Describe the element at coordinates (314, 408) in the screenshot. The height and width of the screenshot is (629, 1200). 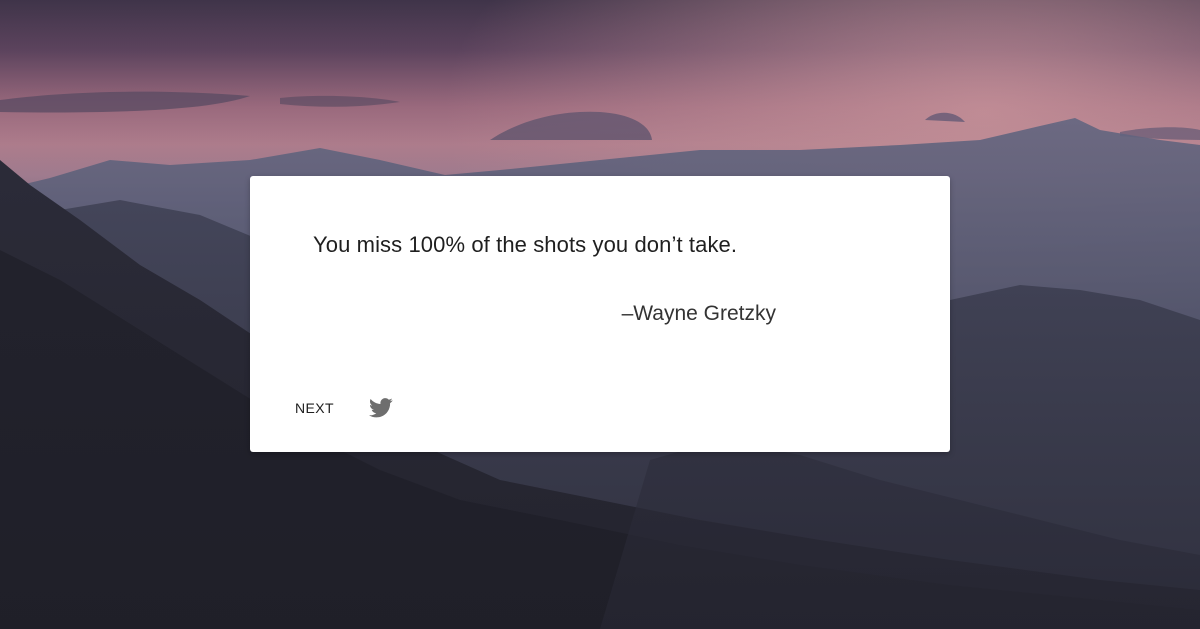
I see `next-button: NEXT` at that location.